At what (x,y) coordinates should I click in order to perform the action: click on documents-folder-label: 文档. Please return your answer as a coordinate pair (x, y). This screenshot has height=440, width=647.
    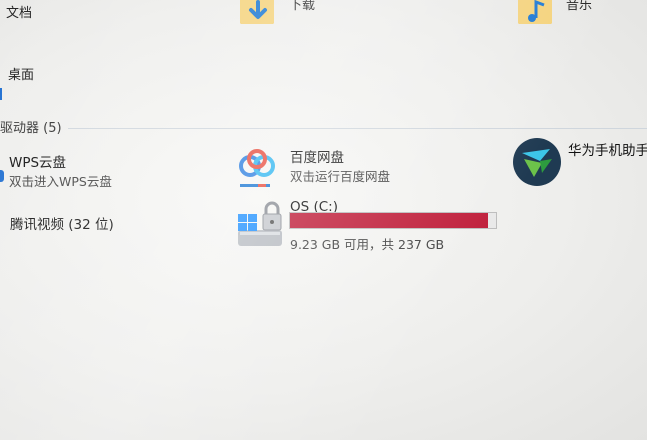
    Looking at the image, I should click on (19, 11).